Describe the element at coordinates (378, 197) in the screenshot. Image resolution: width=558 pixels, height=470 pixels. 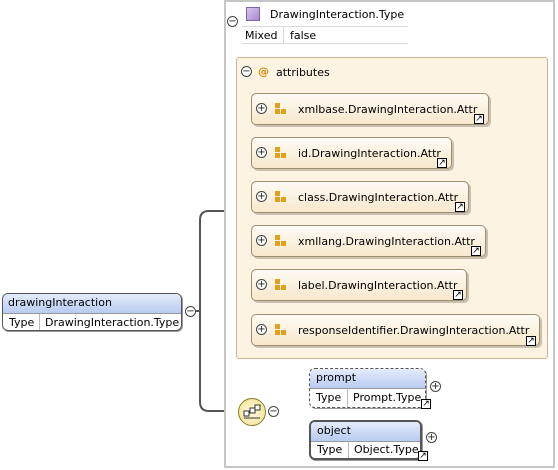
I see `attribute-label: class.DrawingInteraction.Attr` at that location.